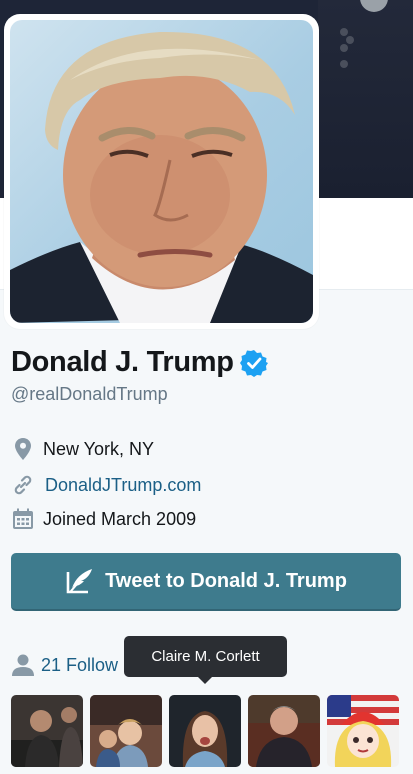  What do you see at coordinates (365, 99) in the screenshot?
I see `banner-suit-area` at bounding box center [365, 99].